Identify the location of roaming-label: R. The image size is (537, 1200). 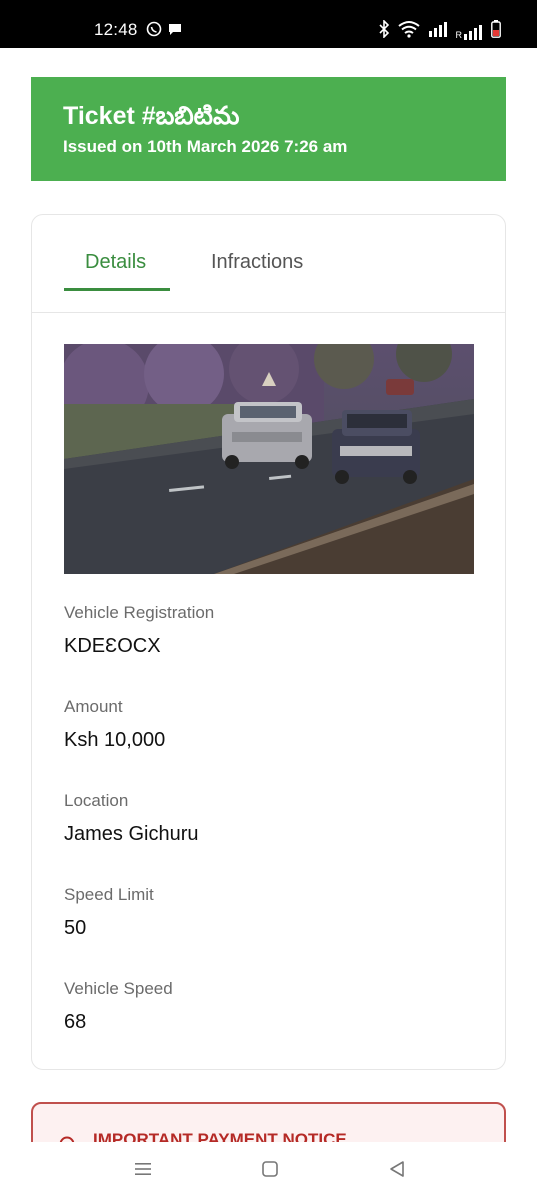
(459, 34).